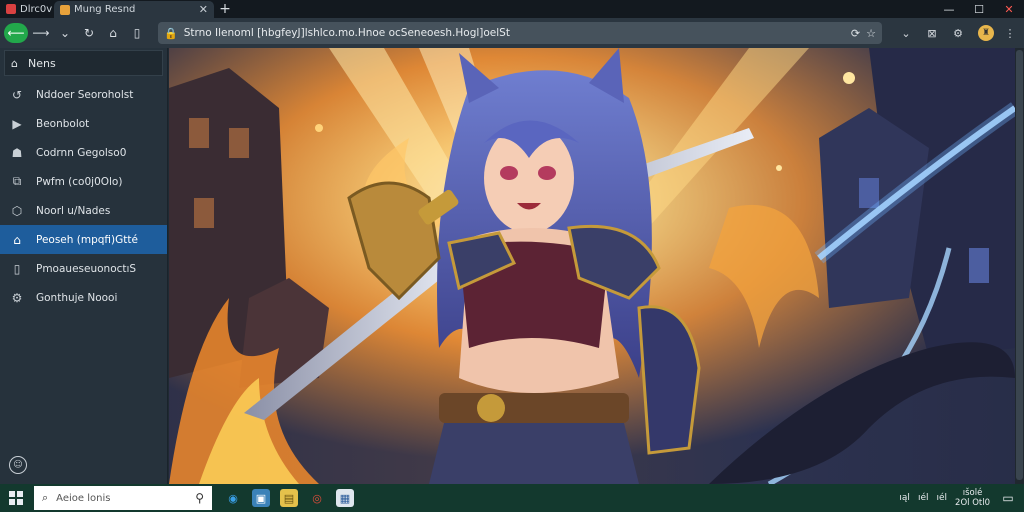 The image size is (1024, 512). I want to click on sidebar-item-label: Codrnn Gegolso0, so click(81, 152).